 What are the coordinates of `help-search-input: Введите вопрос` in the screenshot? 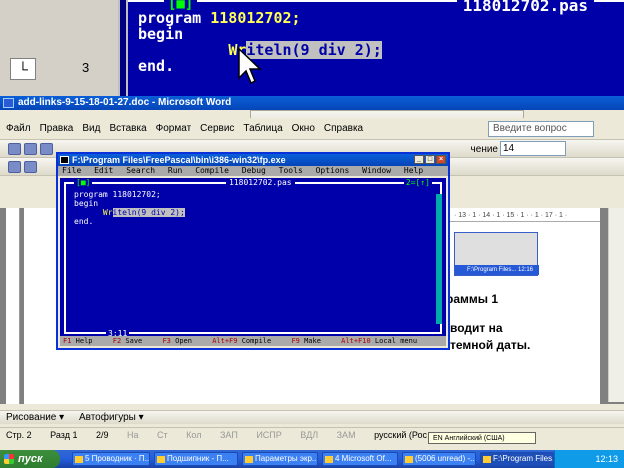 It's located at (541, 129).